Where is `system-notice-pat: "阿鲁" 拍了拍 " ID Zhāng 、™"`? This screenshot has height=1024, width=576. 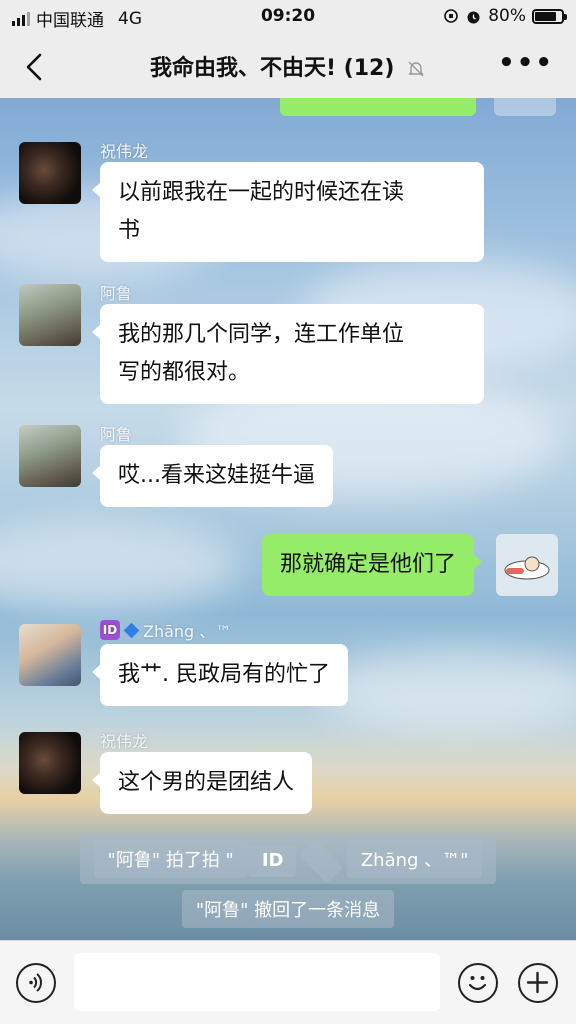
system-notice-pat: "阿鲁" 拍了拍 " ID Zhāng 、™" is located at coordinates (288, 859).